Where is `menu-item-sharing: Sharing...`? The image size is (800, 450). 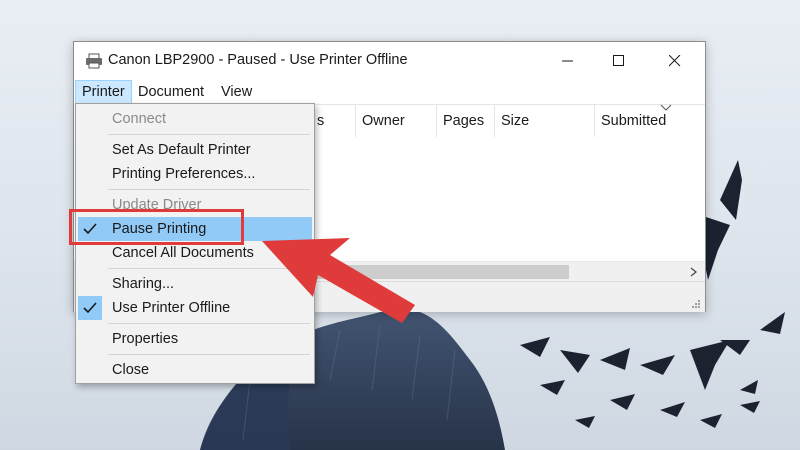 menu-item-sharing: Sharing... is located at coordinates (195, 284).